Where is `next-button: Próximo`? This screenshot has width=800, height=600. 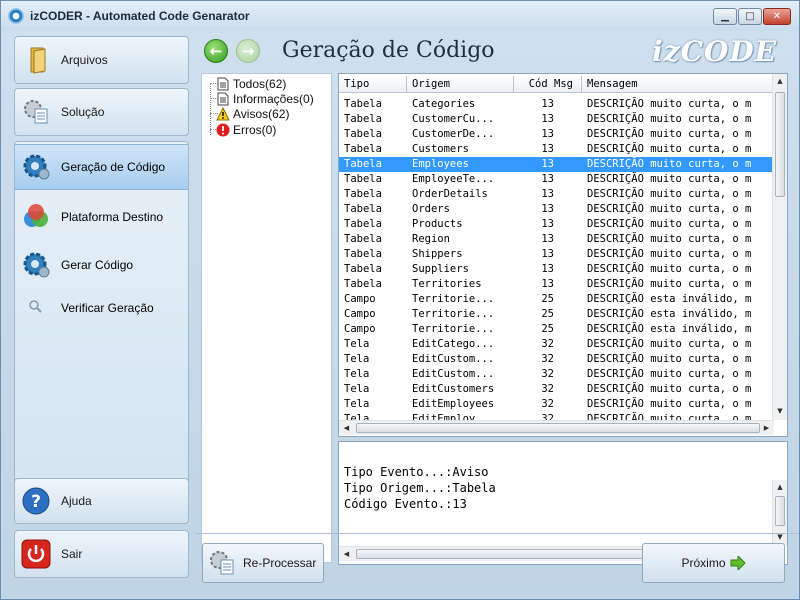 next-button: Próximo is located at coordinates (713, 563).